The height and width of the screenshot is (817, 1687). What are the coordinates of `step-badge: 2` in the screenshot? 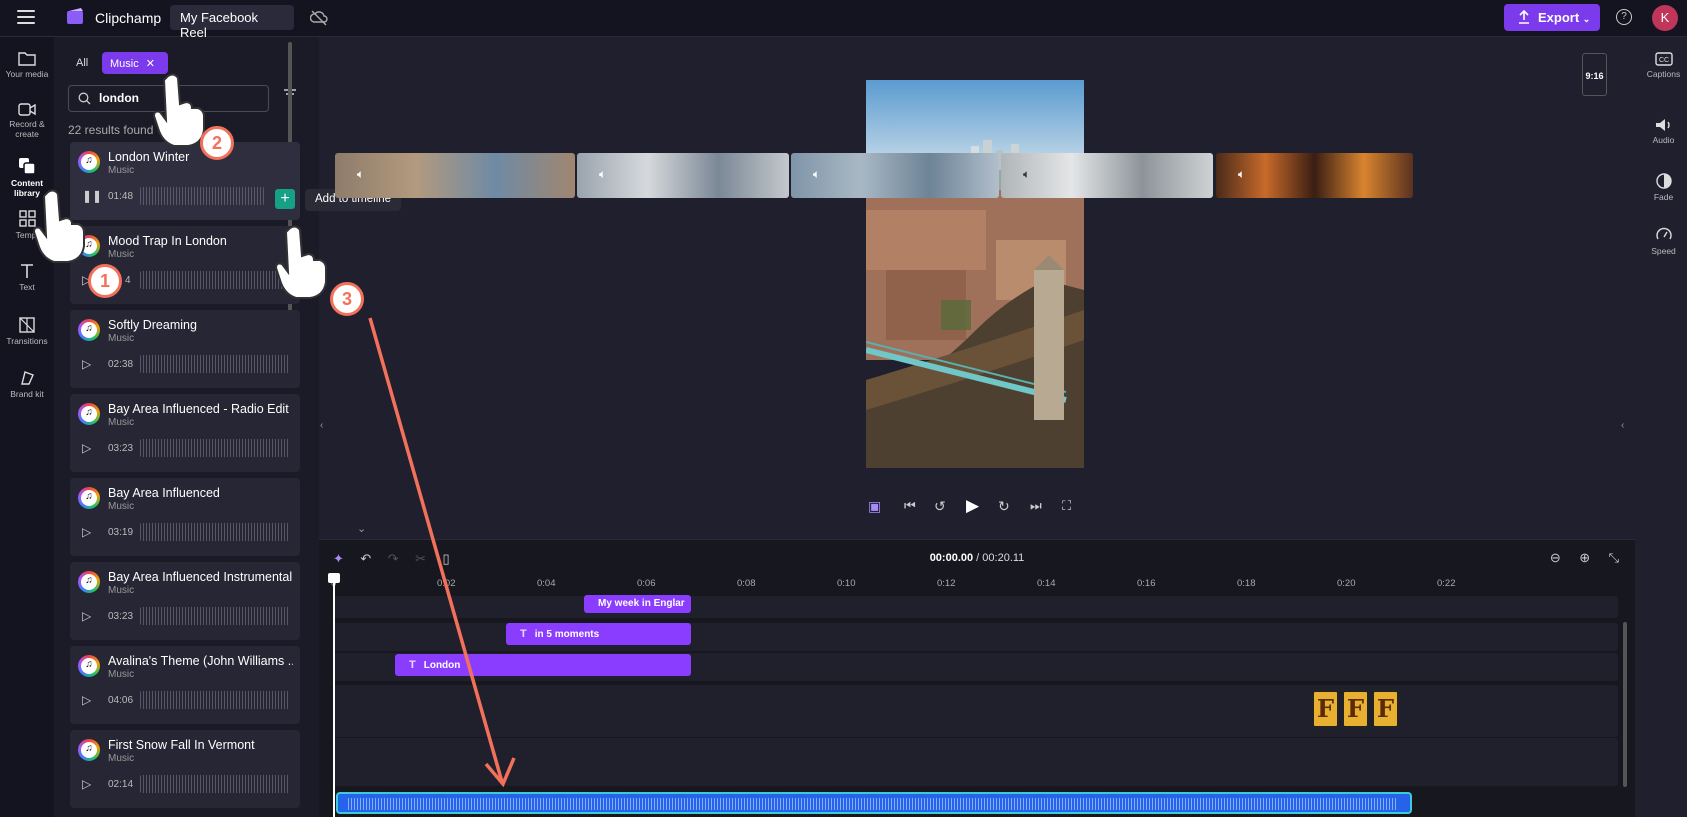 It's located at (217, 143).